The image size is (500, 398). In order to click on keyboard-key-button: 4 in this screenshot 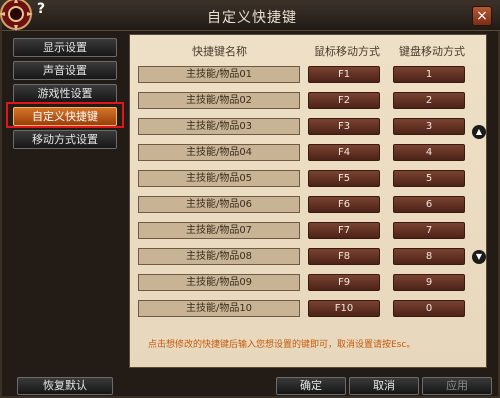, I will do `click(429, 152)`.